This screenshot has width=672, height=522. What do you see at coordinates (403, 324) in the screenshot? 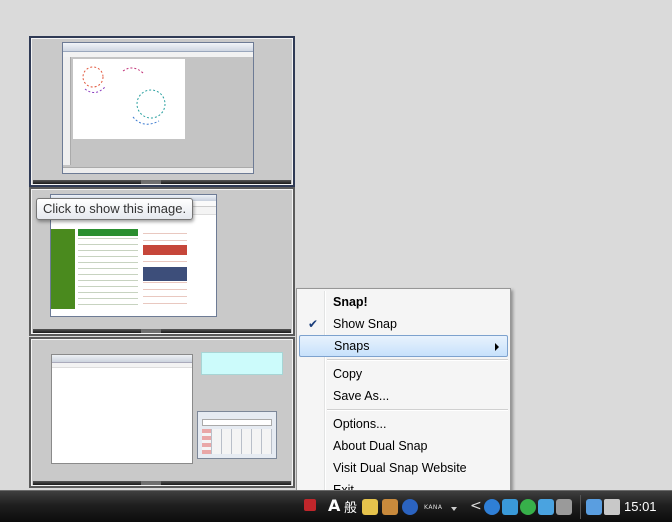
I see `menu-item-show-snap: ✔ Show Snap` at bounding box center [403, 324].